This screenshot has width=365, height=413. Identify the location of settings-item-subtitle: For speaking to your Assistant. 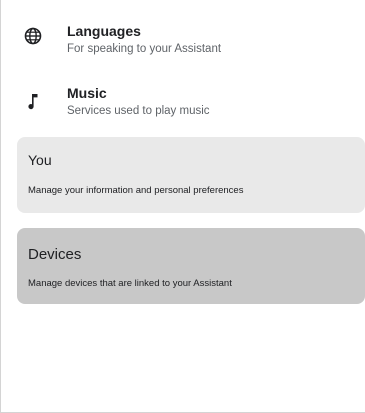
(144, 49).